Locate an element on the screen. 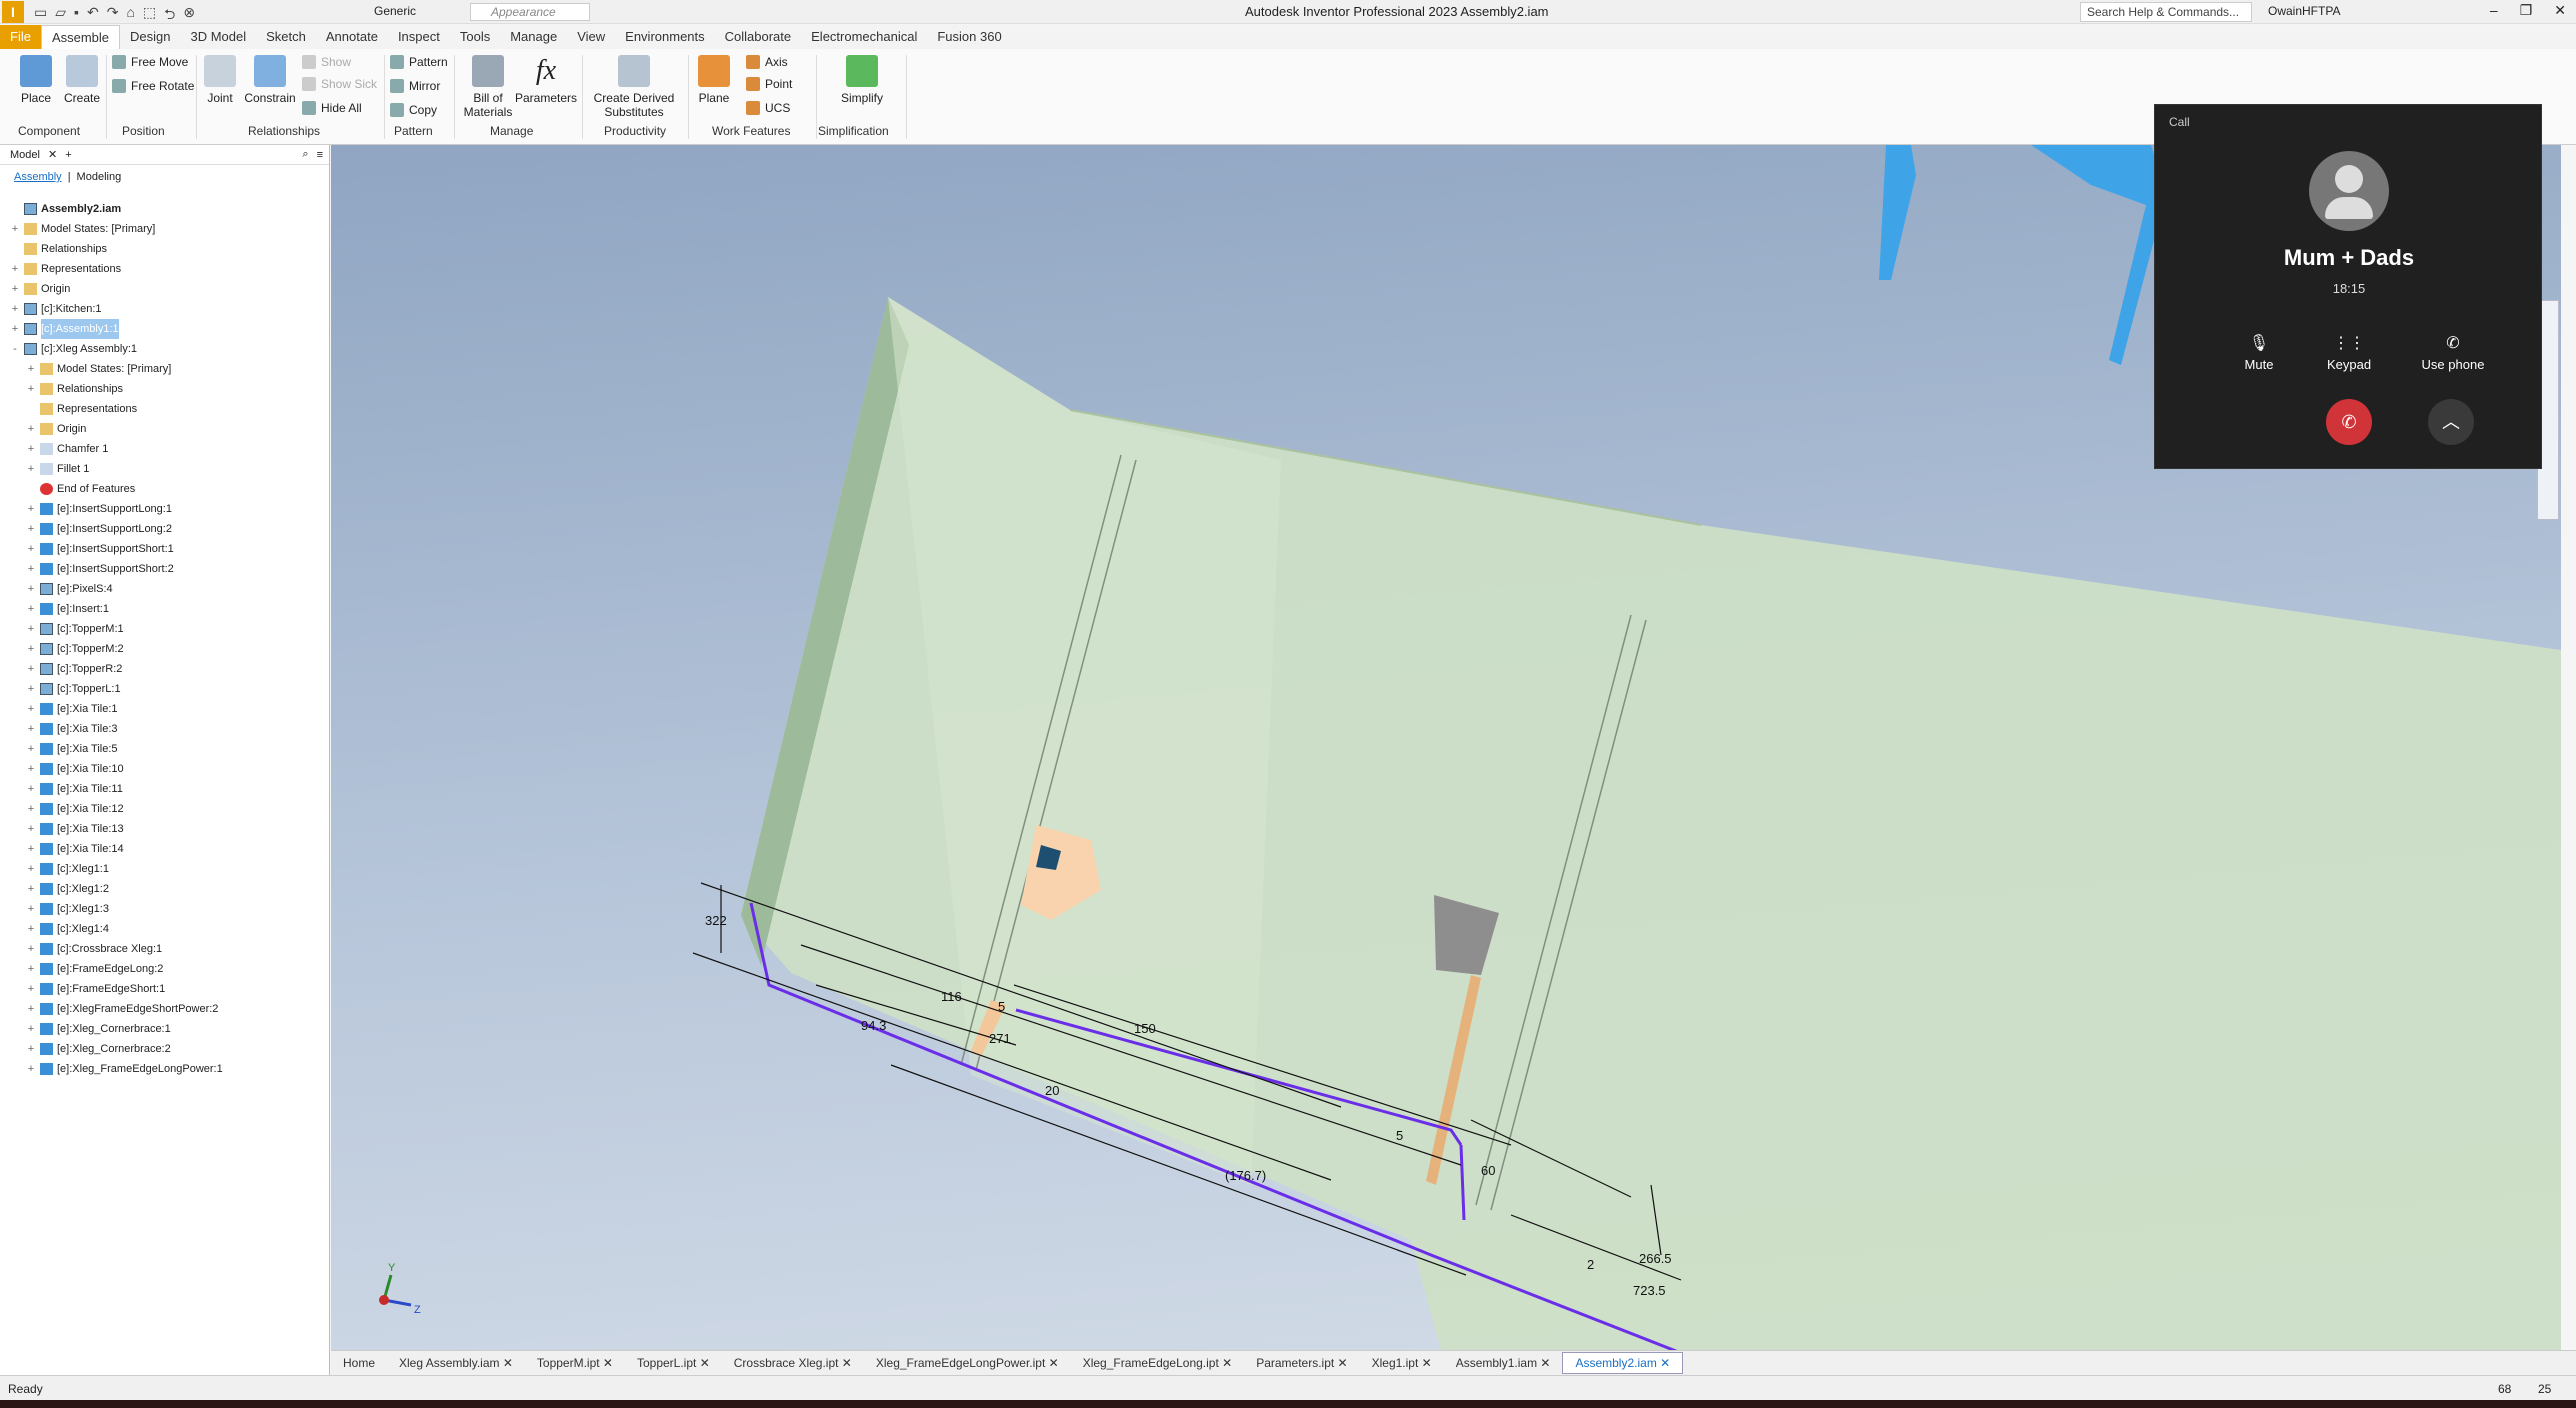 This screenshot has width=2576, height=1408. tree-node: + [e]:InsertSupportShort:2 is located at coordinates (100, 569).